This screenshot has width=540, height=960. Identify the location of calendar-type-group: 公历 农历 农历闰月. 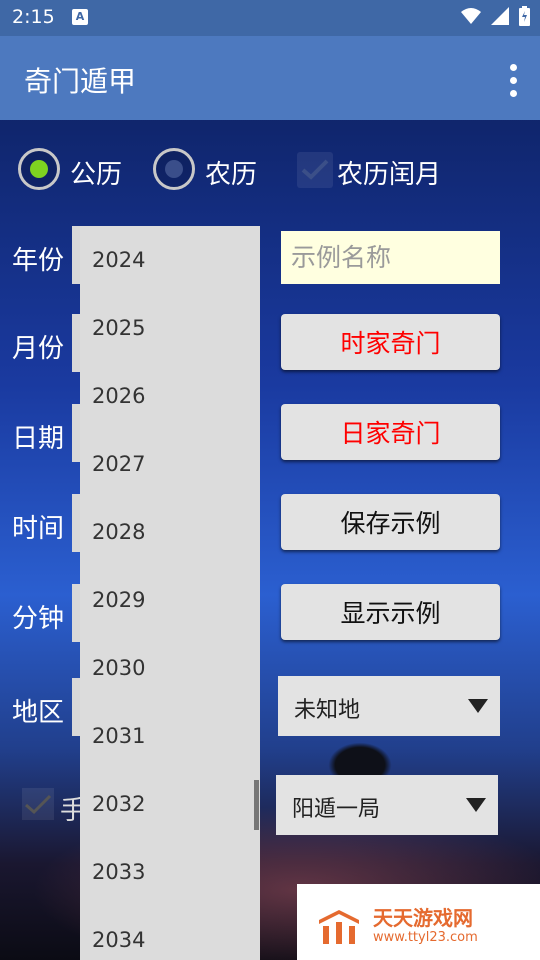
(270, 171).